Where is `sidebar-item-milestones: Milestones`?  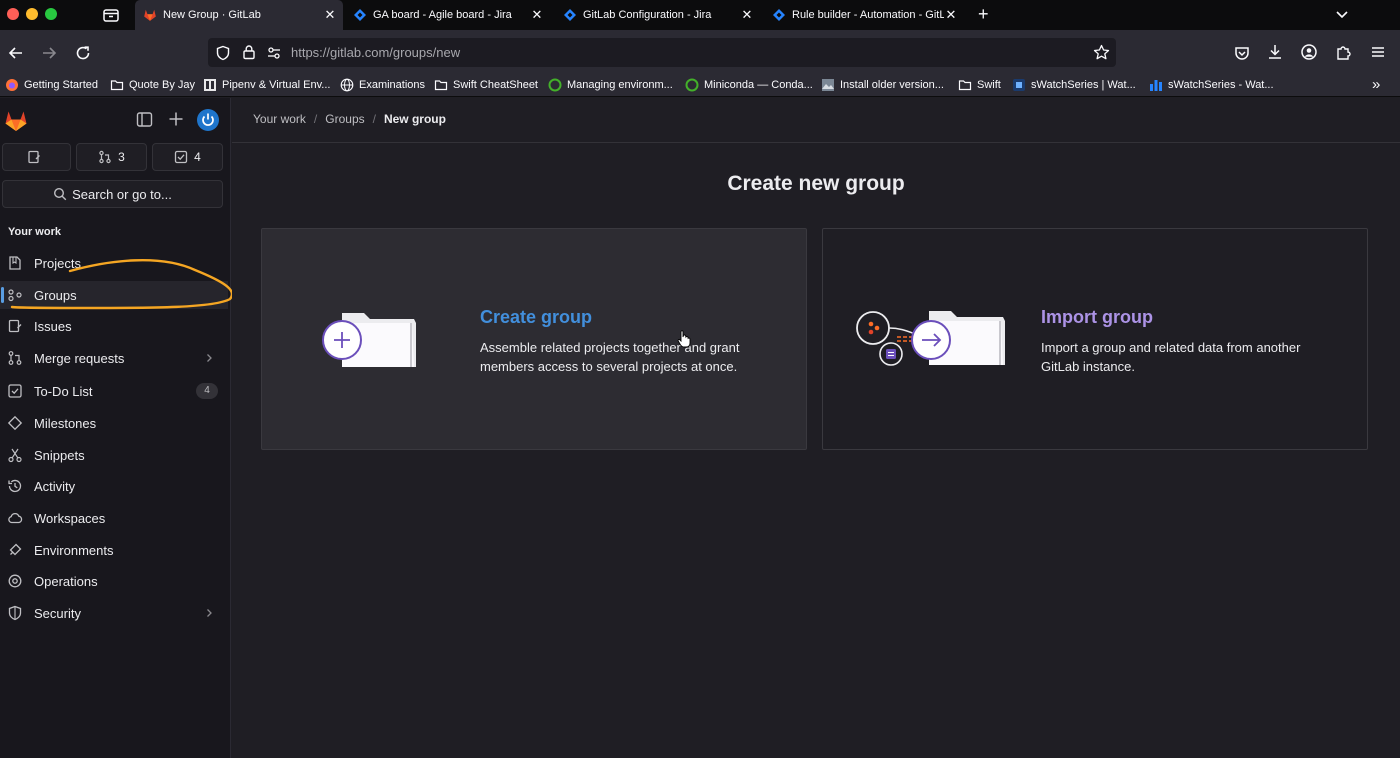 sidebar-item-milestones: Milestones is located at coordinates (114, 423).